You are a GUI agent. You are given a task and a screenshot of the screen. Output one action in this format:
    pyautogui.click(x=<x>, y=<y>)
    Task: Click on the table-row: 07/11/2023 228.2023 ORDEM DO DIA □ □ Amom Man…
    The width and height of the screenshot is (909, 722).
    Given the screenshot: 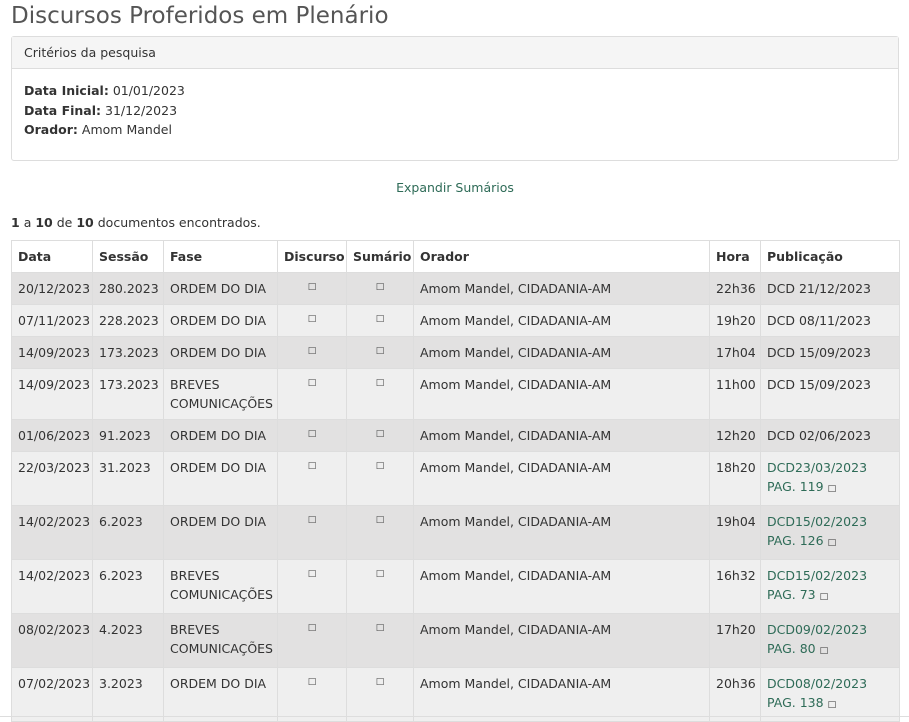 What is the action you would take?
    pyautogui.click(x=455, y=320)
    